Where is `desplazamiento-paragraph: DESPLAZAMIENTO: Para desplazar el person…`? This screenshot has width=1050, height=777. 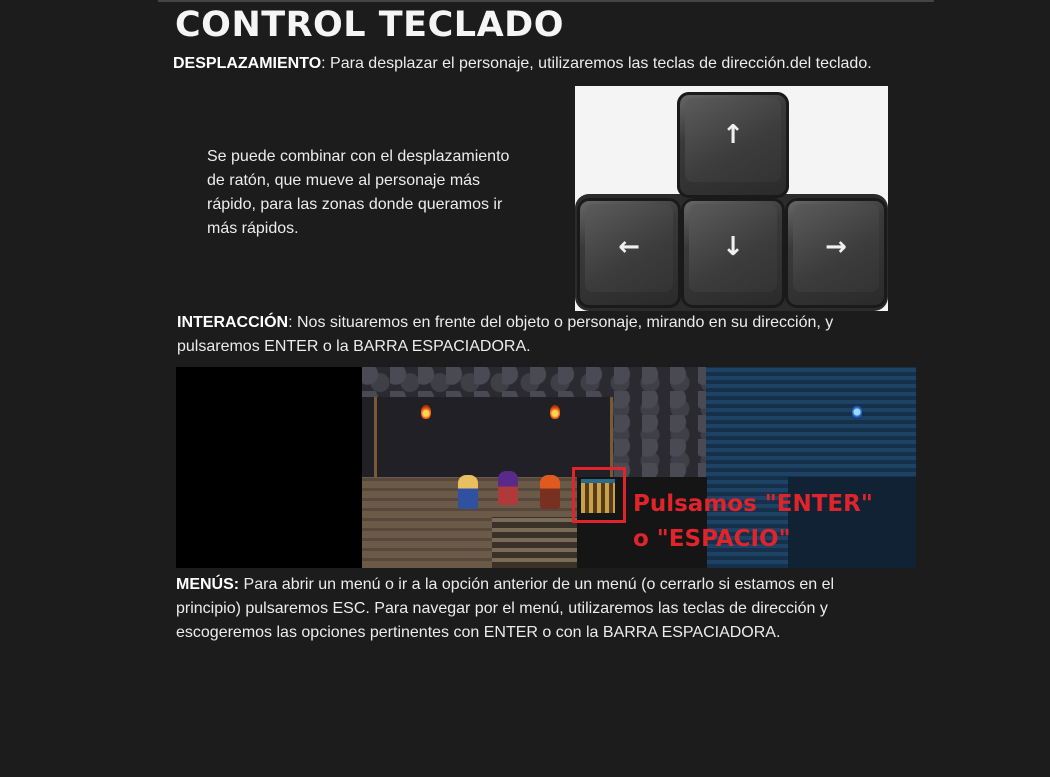 desplazamiento-paragraph: DESPLAZAMIENTO: Para desplazar el person… is located at coordinates (553, 64).